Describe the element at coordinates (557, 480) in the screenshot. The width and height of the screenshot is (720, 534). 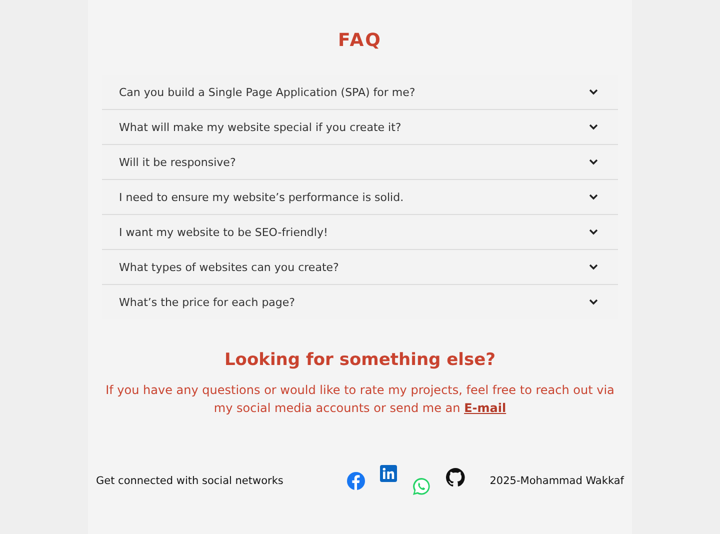
I see `copyright-text: 2025-Mohammad Wakkaf` at that location.